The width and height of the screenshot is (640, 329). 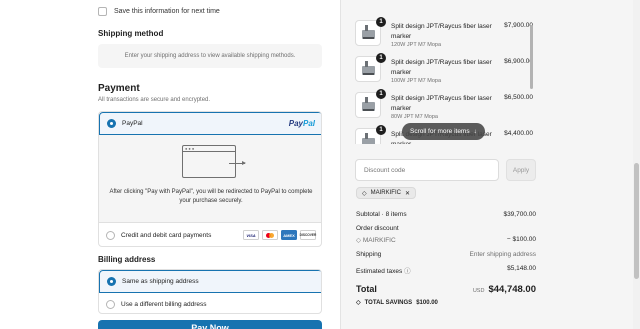 What do you see at coordinates (111, 281) in the screenshot?
I see `billing-same-radio` at bounding box center [111, 281].